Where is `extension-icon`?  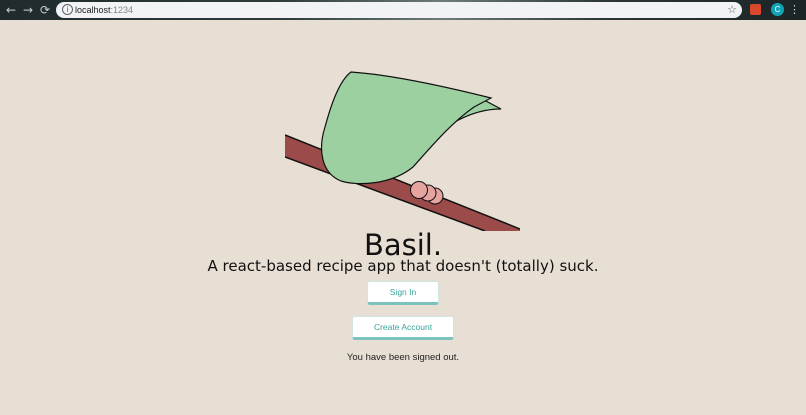
extension-icon is located at coordinates (755, 9).